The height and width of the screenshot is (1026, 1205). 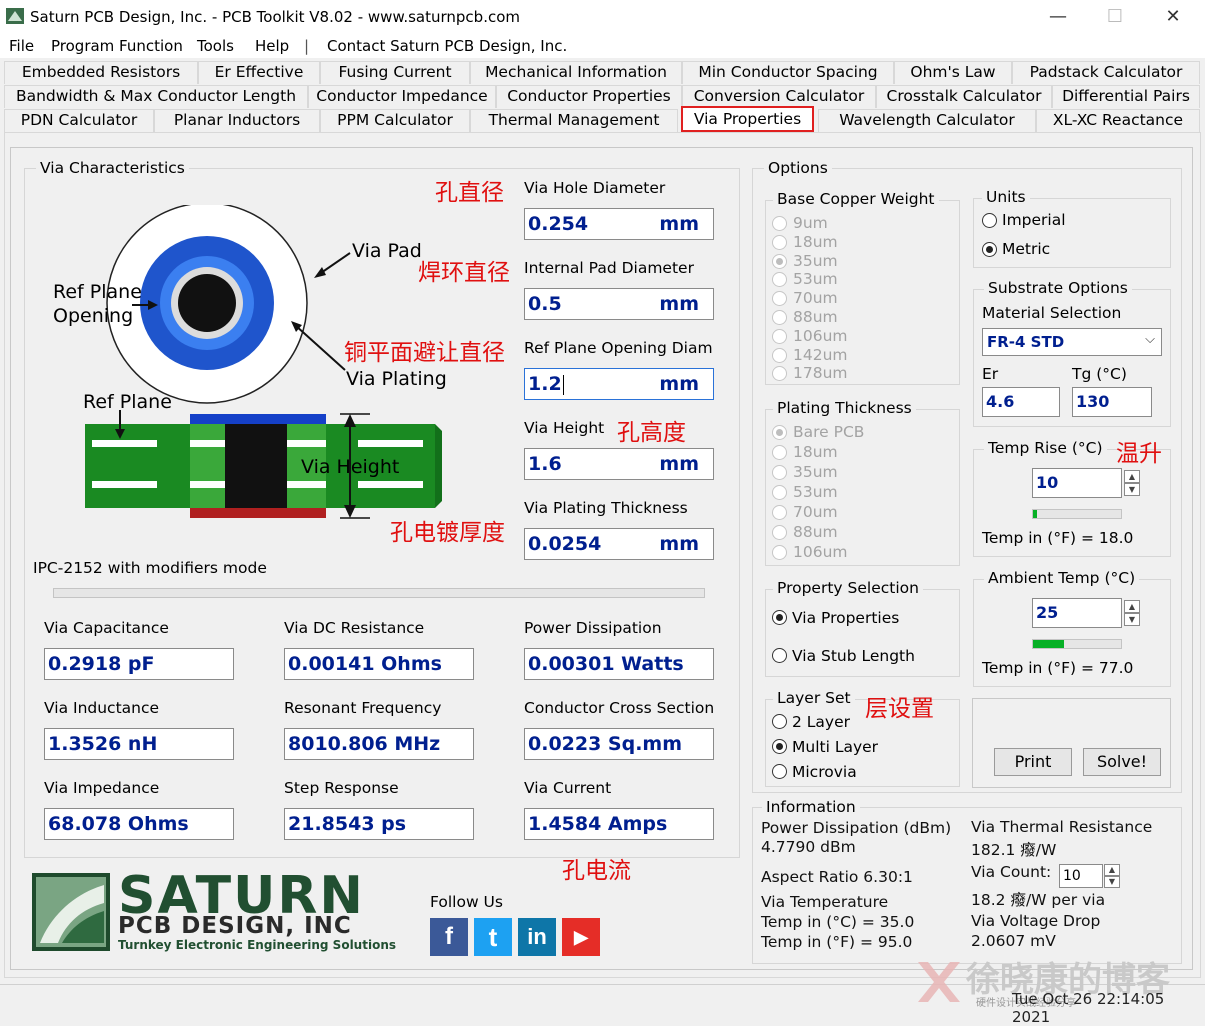 What do you see at coordinates (619, 224) in the screenshot?
I see `hole-diameter-input: 0.254 mm` at bounding box center [619, 224].